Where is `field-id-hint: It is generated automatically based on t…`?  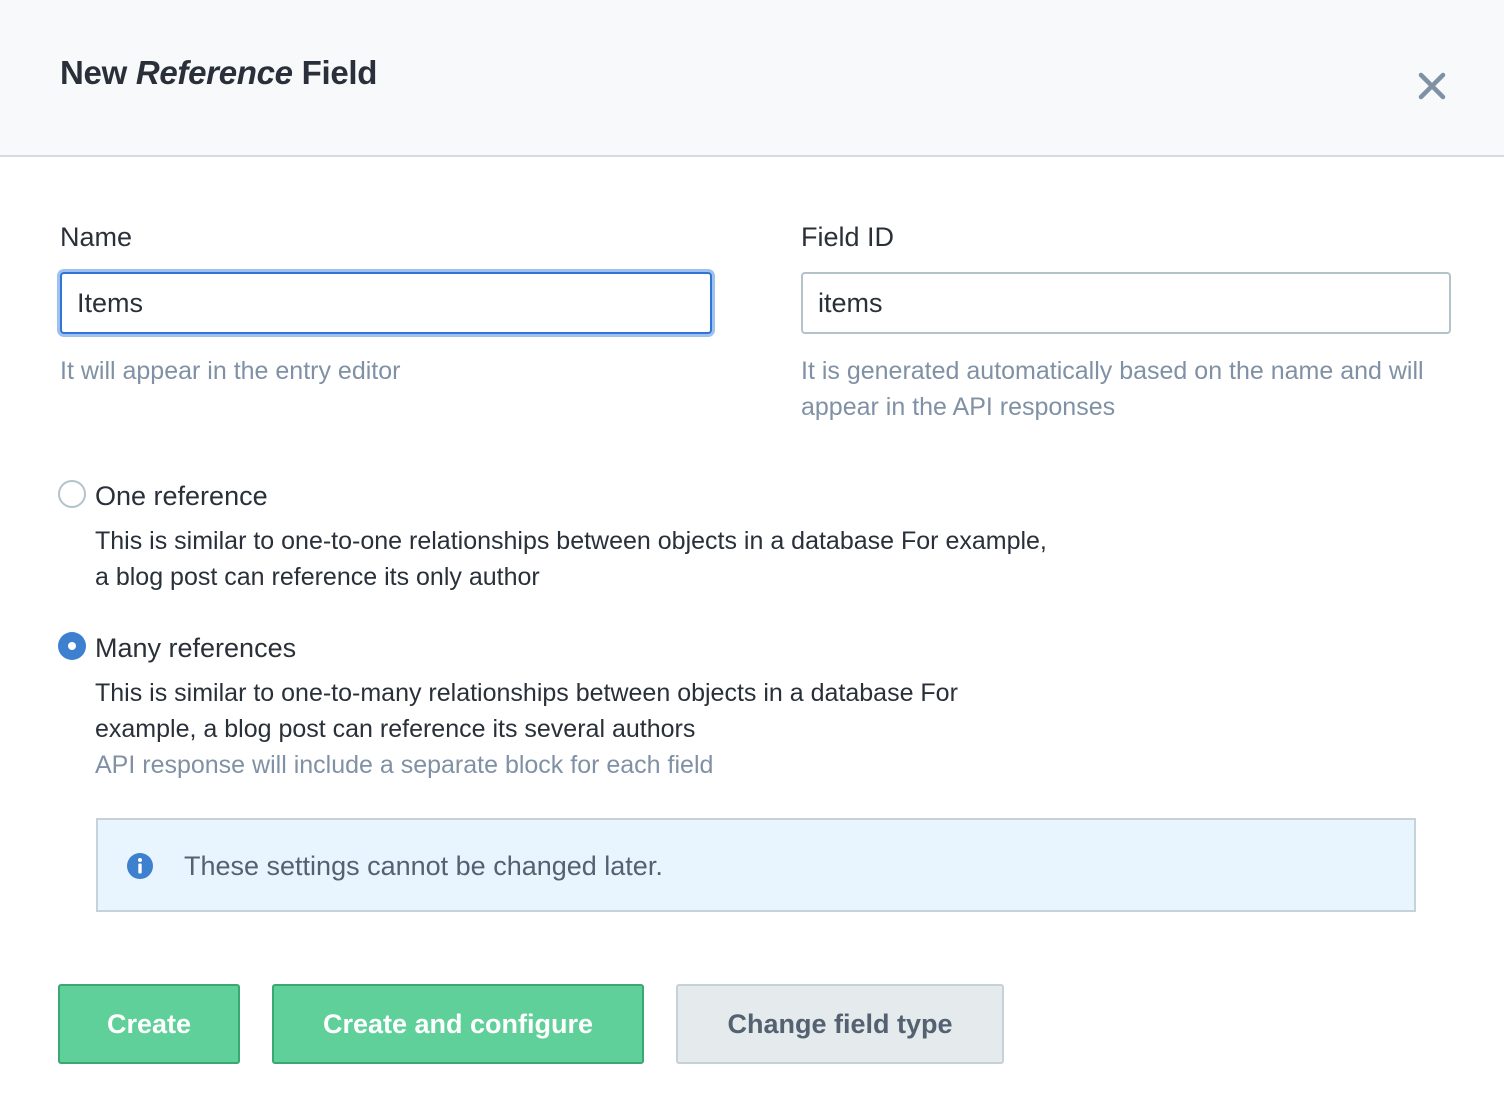 field-id-hint: It is generated automatically based on t… is located at coordinates (1112, 389).